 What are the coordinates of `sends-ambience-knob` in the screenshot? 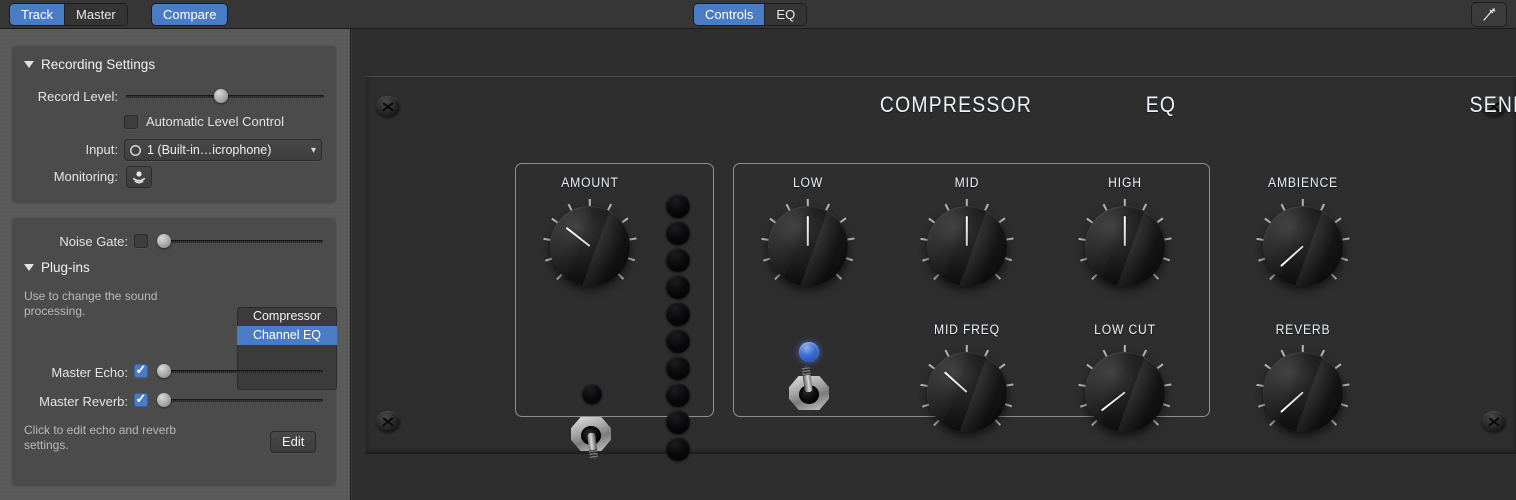 It's located at (1303, 245).